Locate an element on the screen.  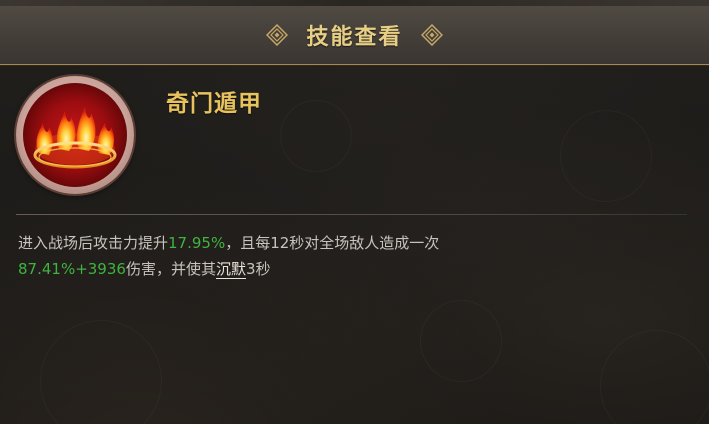
description-text: 伤害，并使其 is located at coordinates (170, 269).